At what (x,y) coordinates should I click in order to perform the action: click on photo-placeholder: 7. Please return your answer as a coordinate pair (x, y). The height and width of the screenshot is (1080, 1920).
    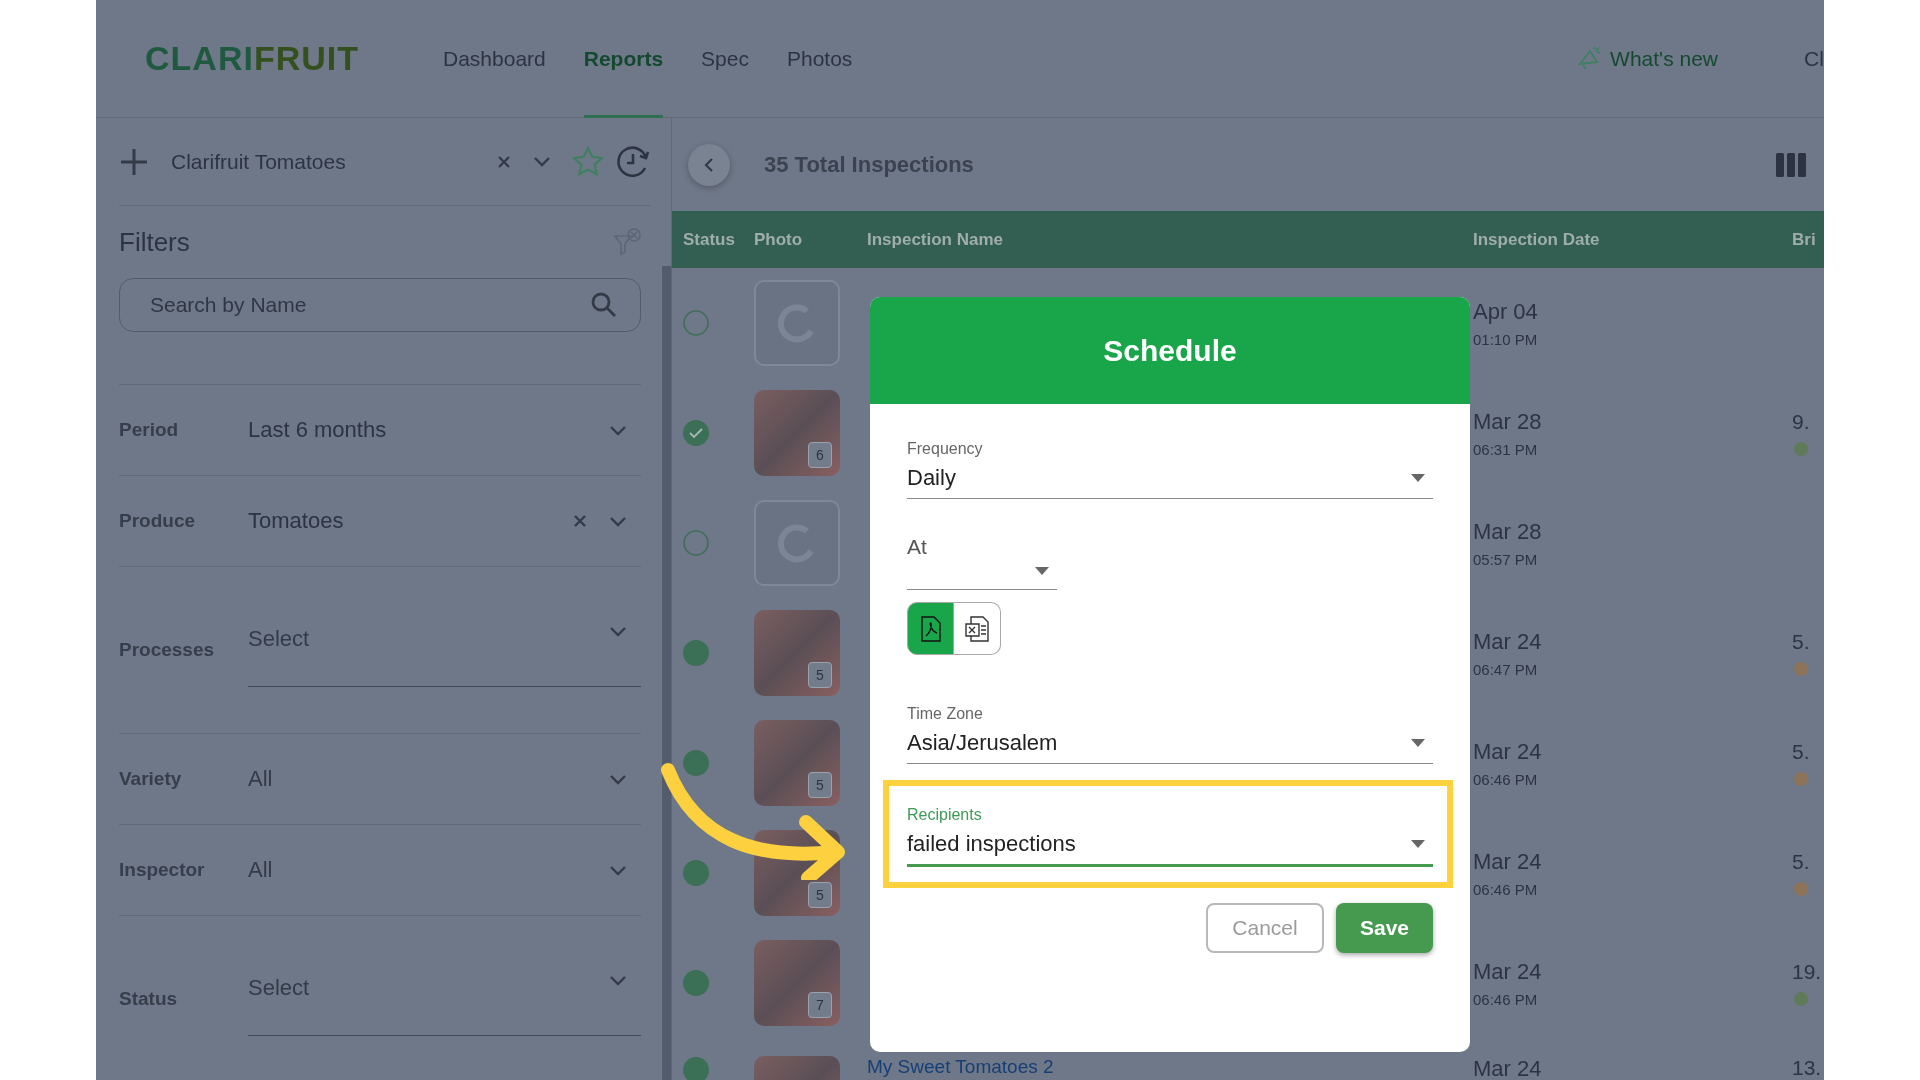
    Looking at the image, I should click on (797, 983).